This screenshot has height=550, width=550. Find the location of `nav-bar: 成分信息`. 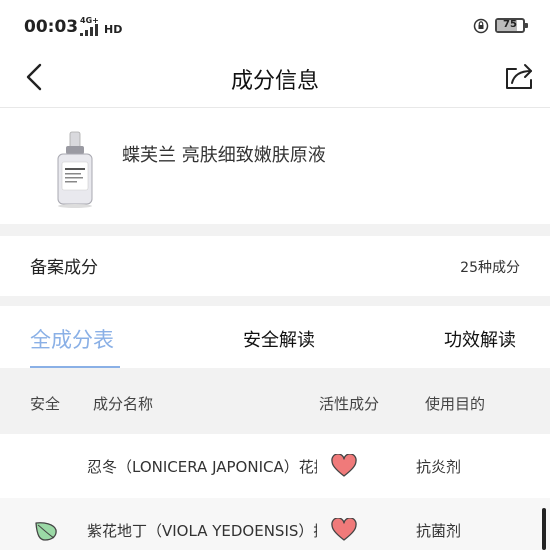

nav-bar: 成分信息 is located at coordinates (275, 80).